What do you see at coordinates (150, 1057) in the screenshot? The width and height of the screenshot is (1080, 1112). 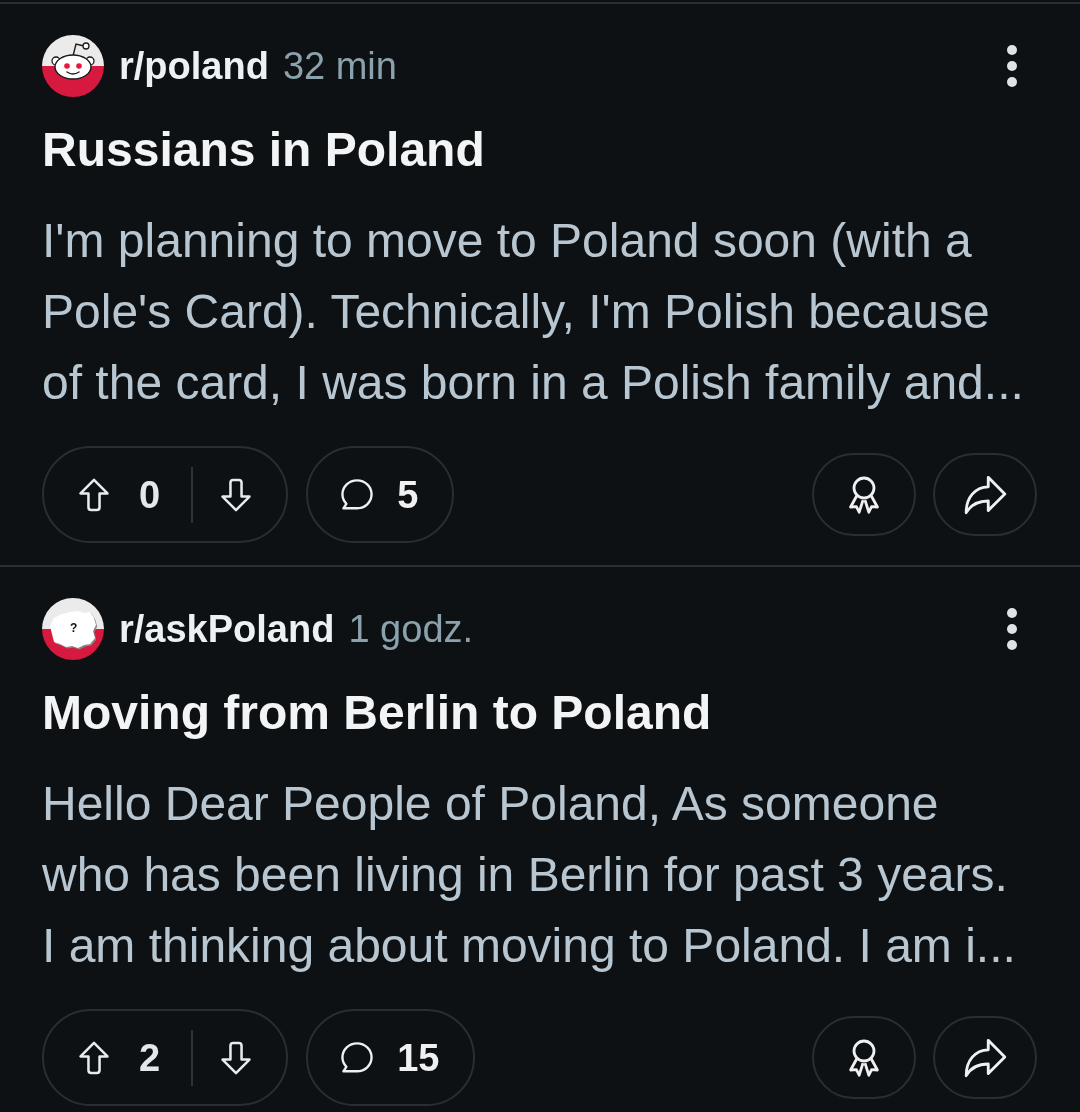 I see `vote-count: 2` at bounding box center [150, 1057].